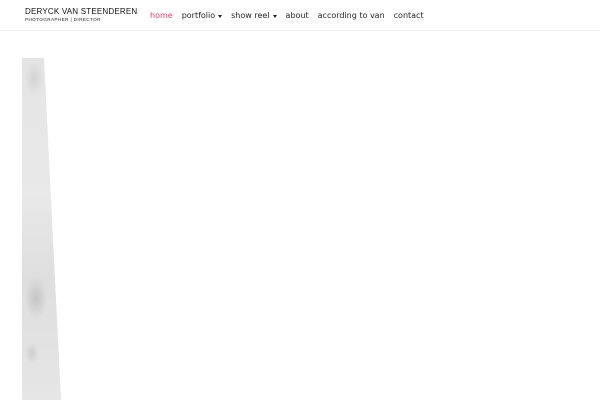 This screenshot has height=400, width=600. I want to click on nav-item-show-reel: show reel, so click(254, 15).